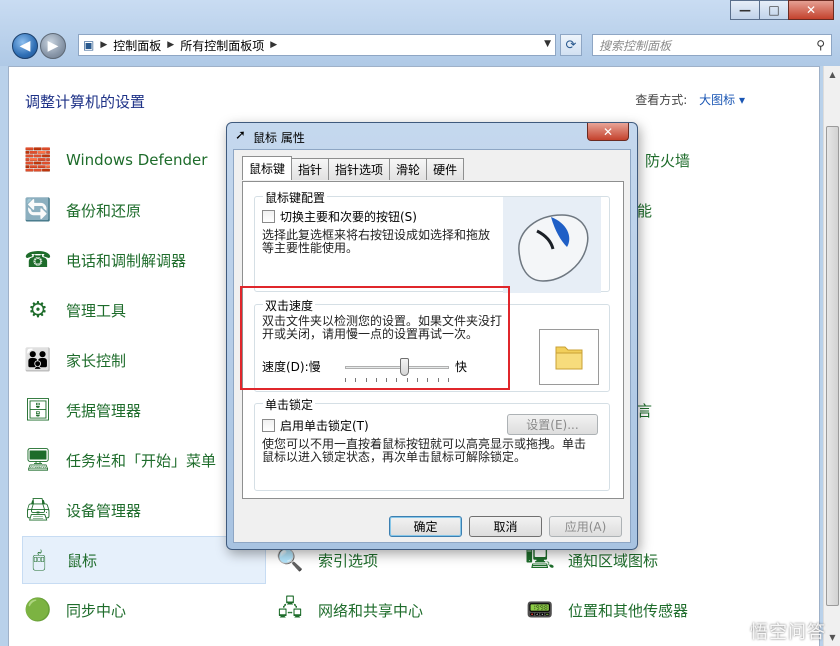 Image resolution: width=840 pixels, height=646 pixels. What do you see at coordinates (310, 169) in the screenshot?
I see `tab-pointers: 指针` at bounding box center [310, 169].